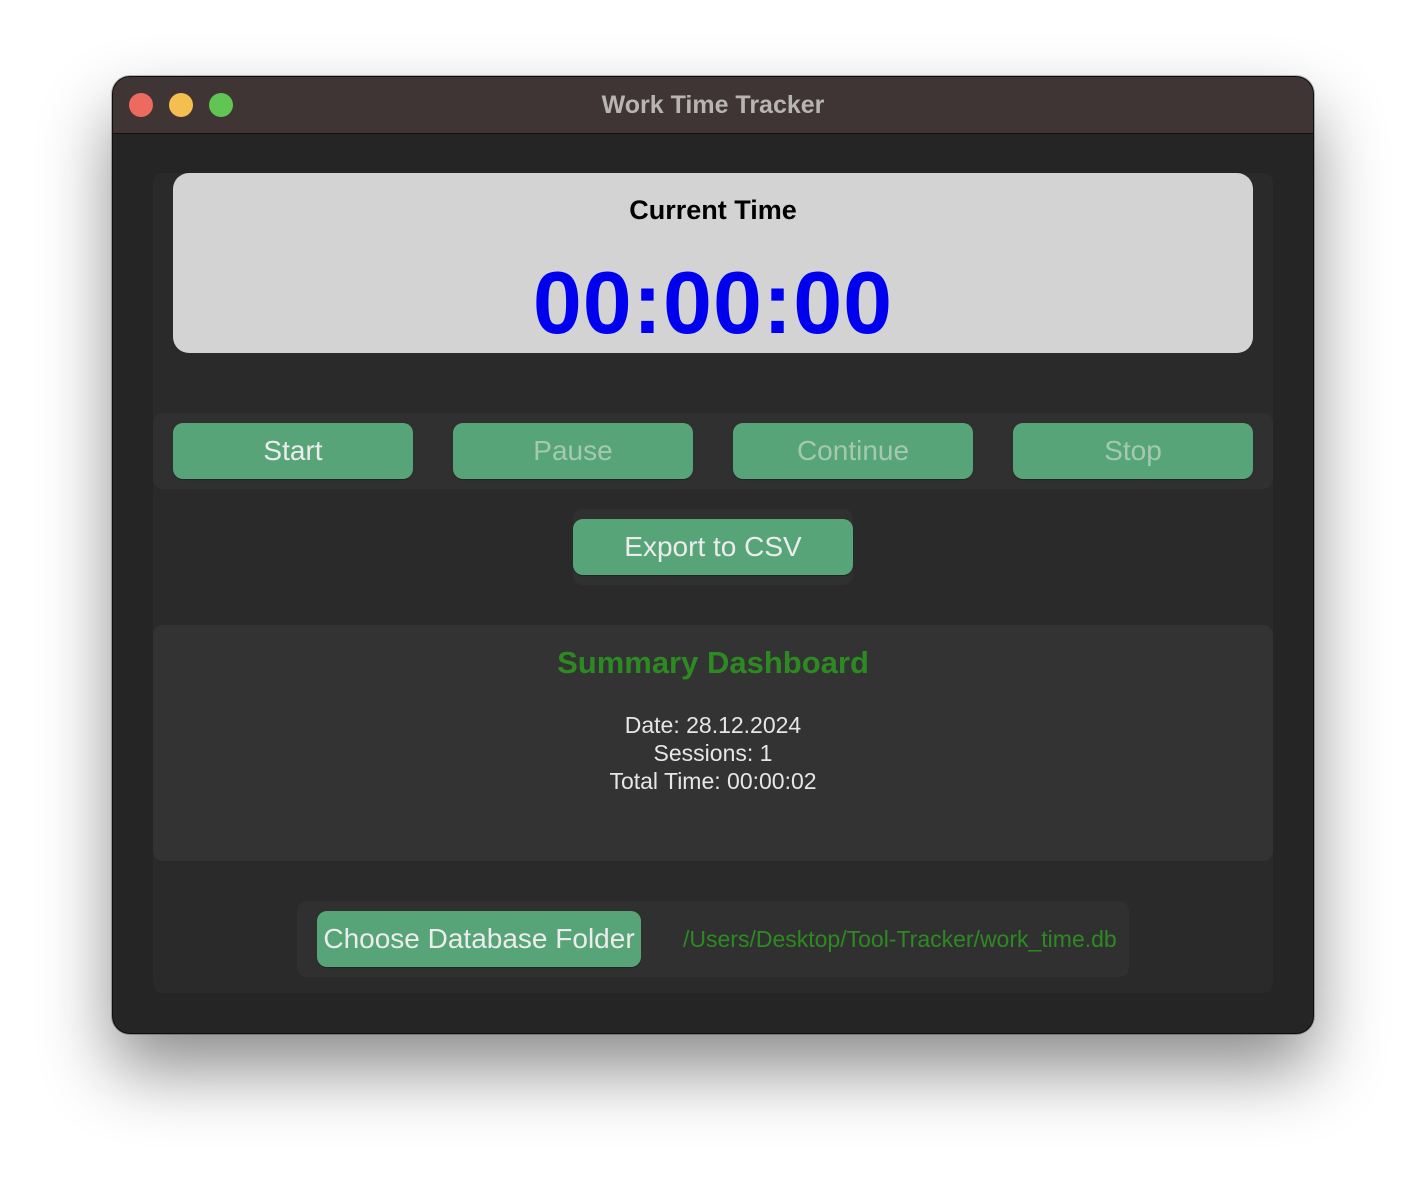 This screenshot has width=1424, height=1180. What do you see at coordinates (713, 781) in the screenshot?
I see `summary-total-time: Total Time: 00:00:02` at bounding box center [713, 781].